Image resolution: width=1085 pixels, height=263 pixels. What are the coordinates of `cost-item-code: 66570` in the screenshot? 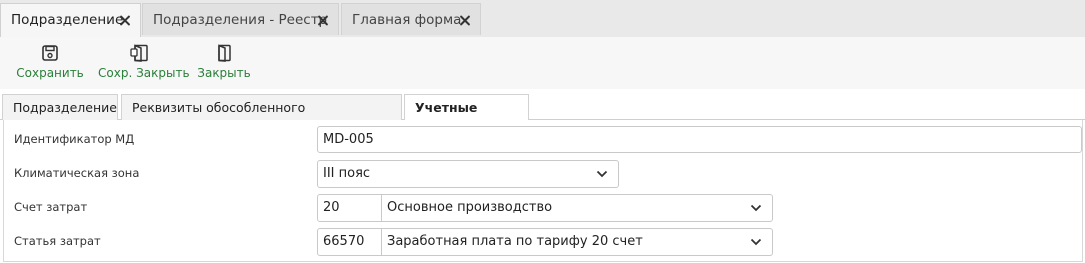 It's located at (344, 241).